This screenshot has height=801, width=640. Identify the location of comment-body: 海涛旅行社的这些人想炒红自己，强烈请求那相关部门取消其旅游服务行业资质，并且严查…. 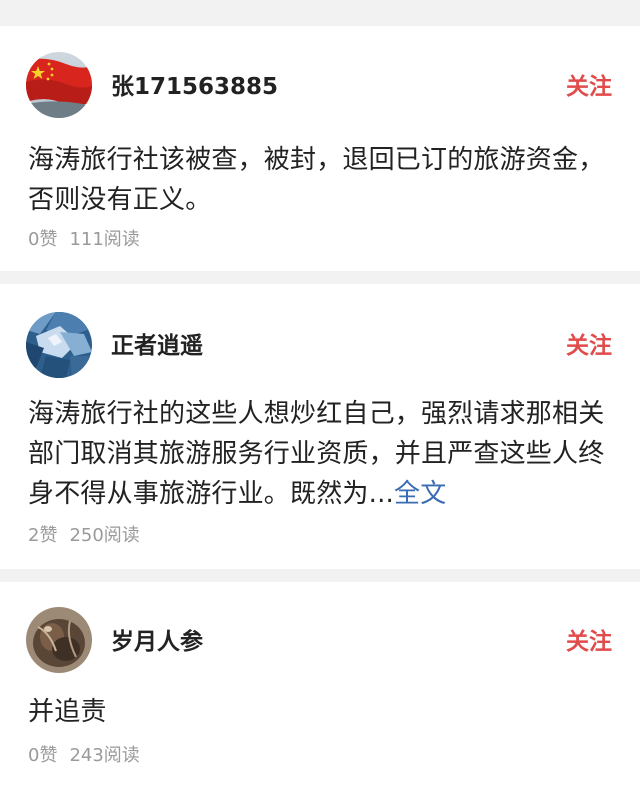
(316, 454).